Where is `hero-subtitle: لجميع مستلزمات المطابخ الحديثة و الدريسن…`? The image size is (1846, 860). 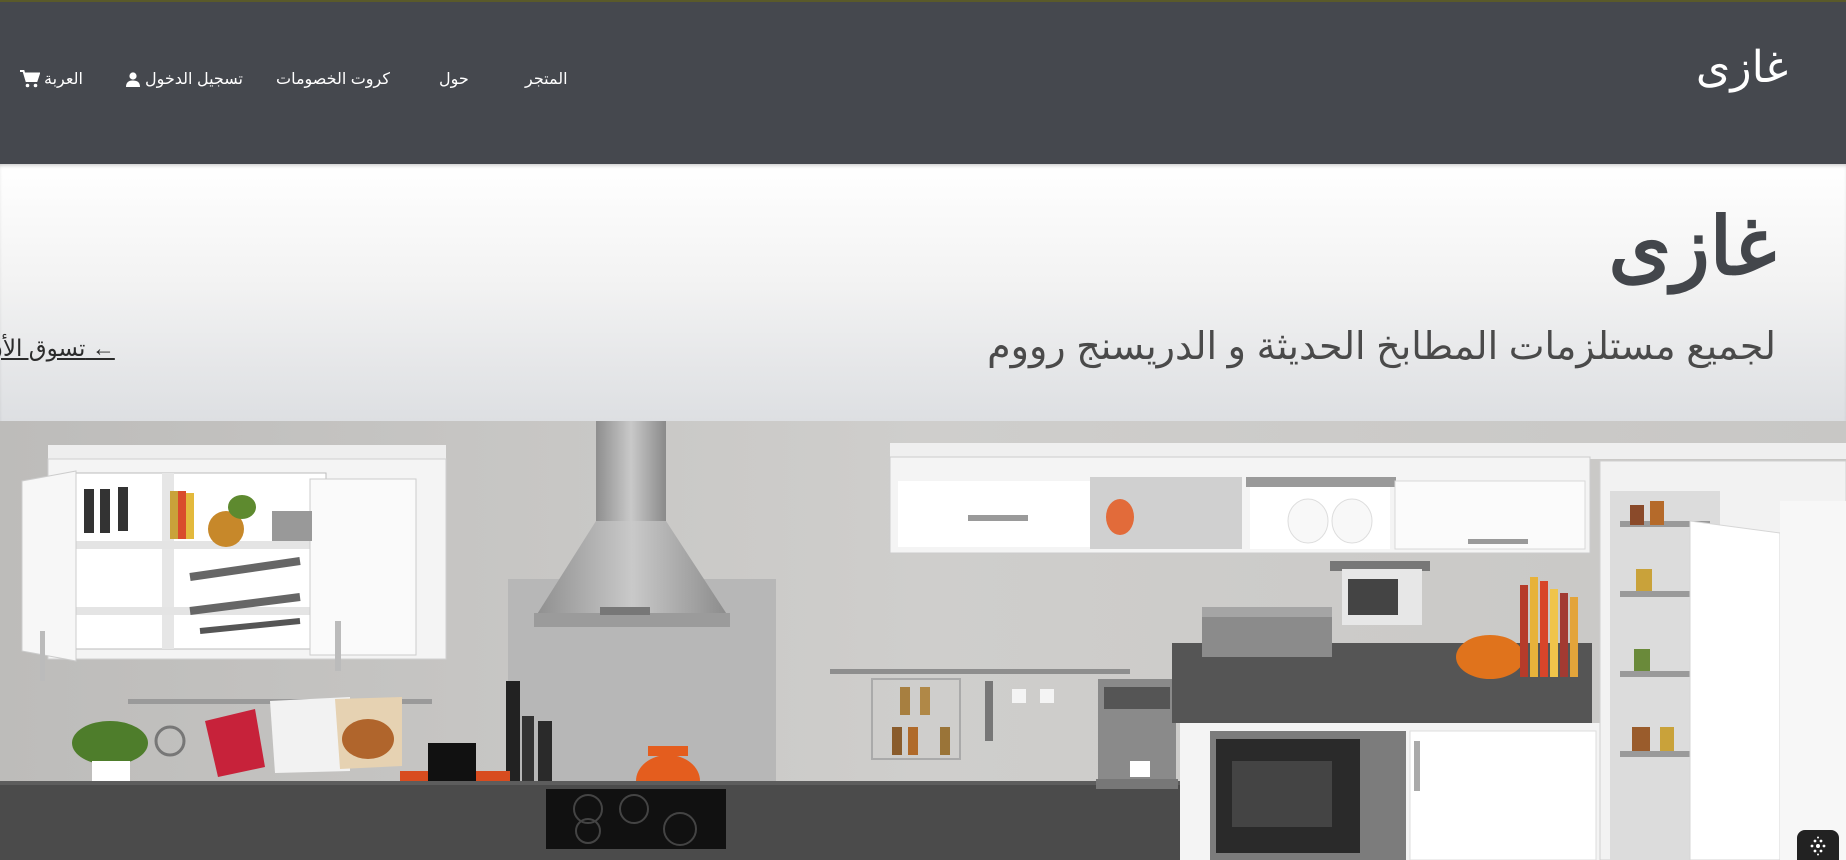 hero-subtitle: لجميع مستلزمات المطابخ الحديثة و الدريسن… is located at coordinates (1381, 347).